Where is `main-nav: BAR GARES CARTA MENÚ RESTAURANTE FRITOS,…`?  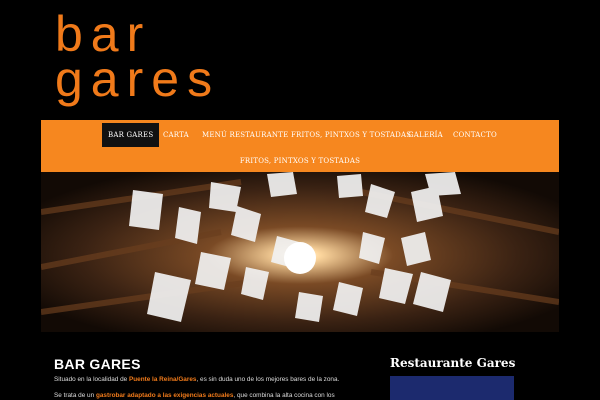 main-nav: BAR GARES CARTA MENÚ RESTAURANTE FRITOS,… is located at coordinates (300, 146).